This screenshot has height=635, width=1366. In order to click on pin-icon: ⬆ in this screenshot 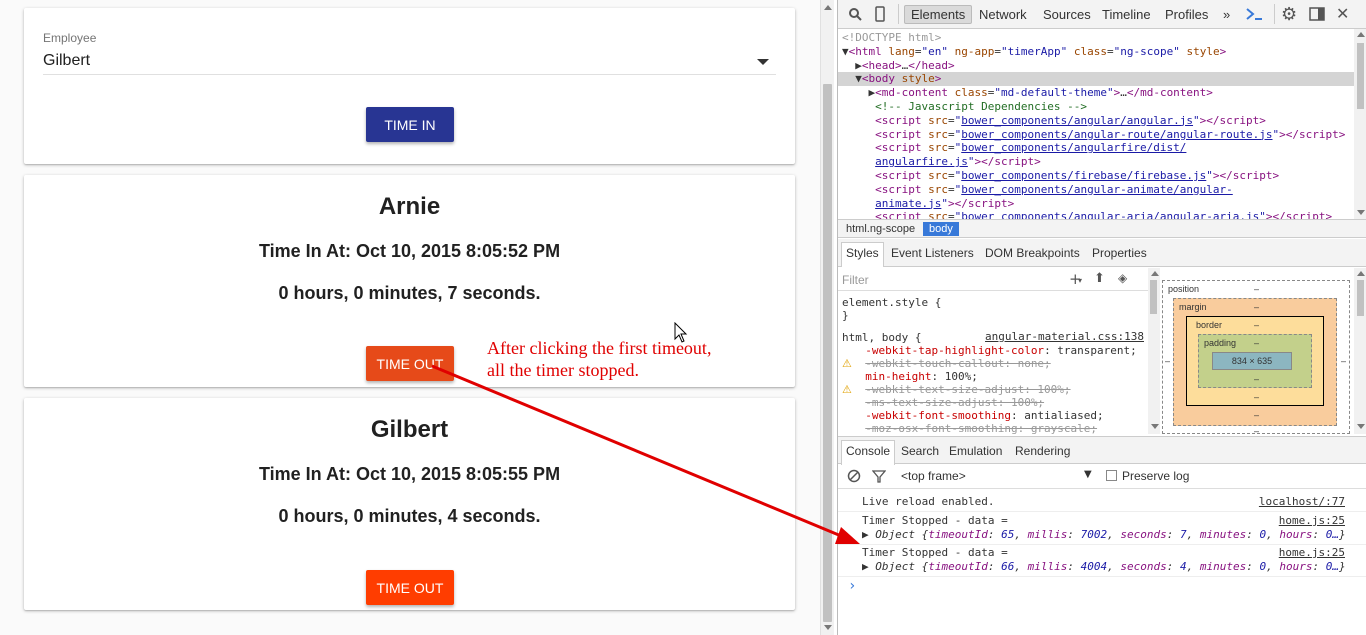, I will do `click(1099, 278)`.